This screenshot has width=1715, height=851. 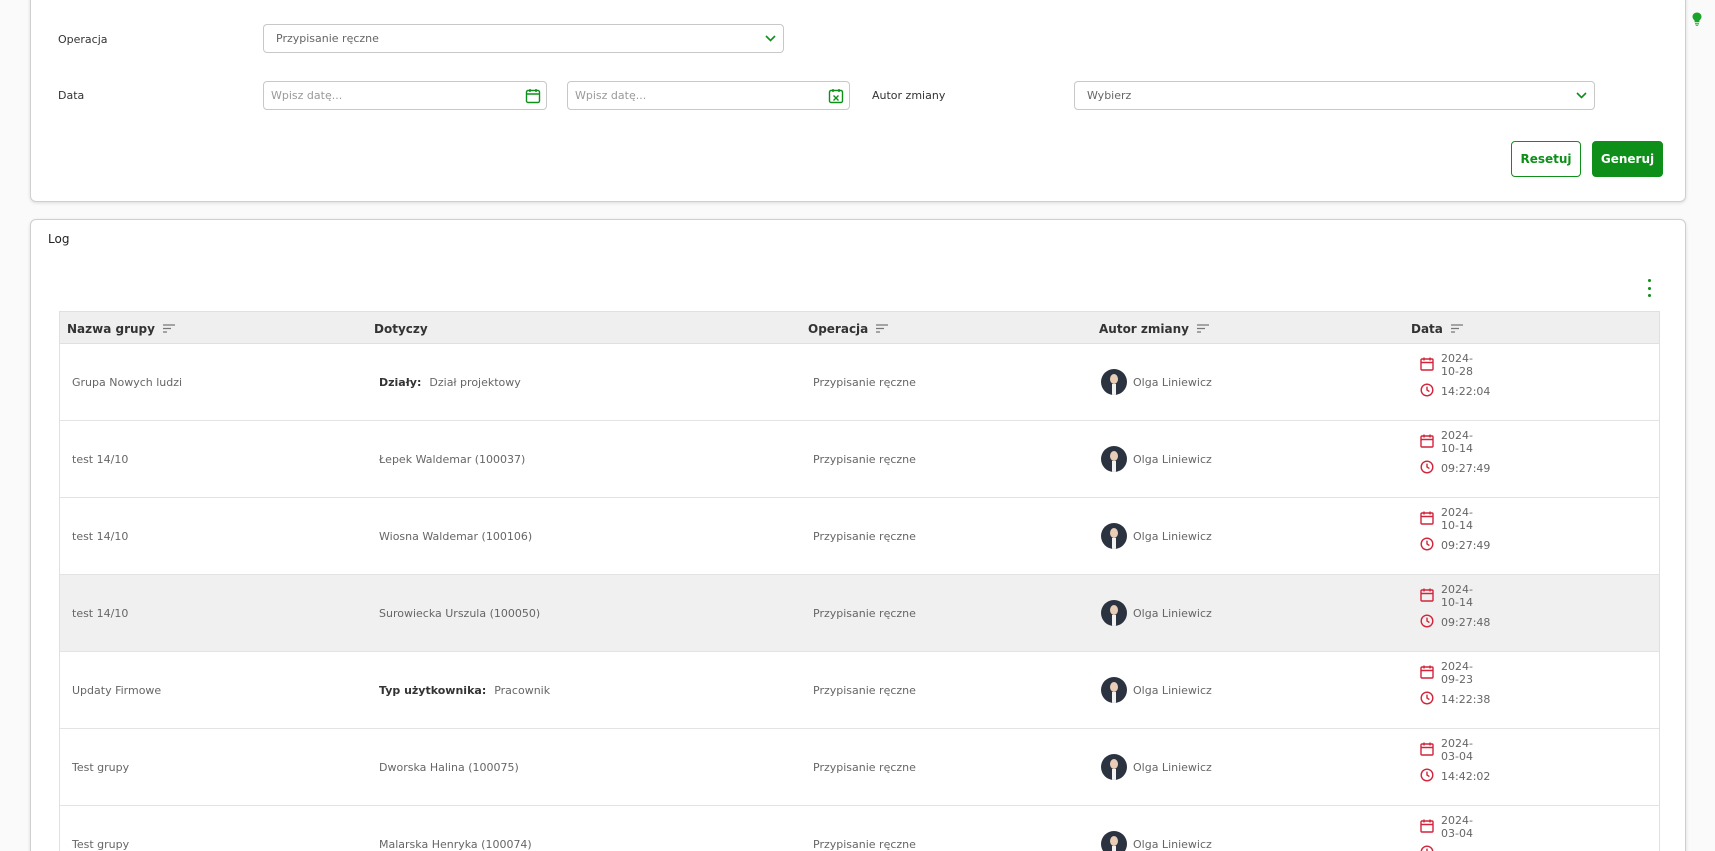 I want to click on cell-concerns: Typ użytkownika: Pracownik, so click(x=464, y=690).